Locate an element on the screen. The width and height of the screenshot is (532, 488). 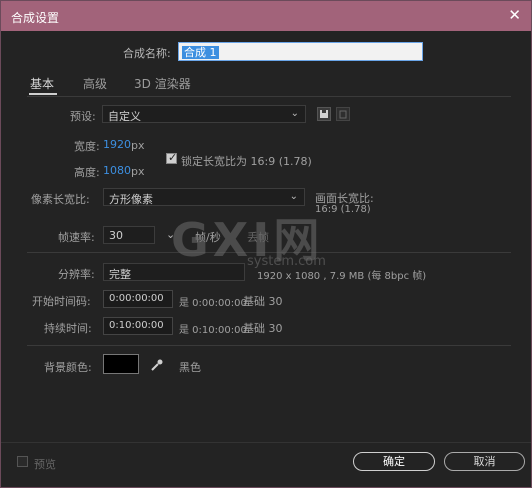
comp-name-label: 合成名称: is located at coordinates (147, 53).